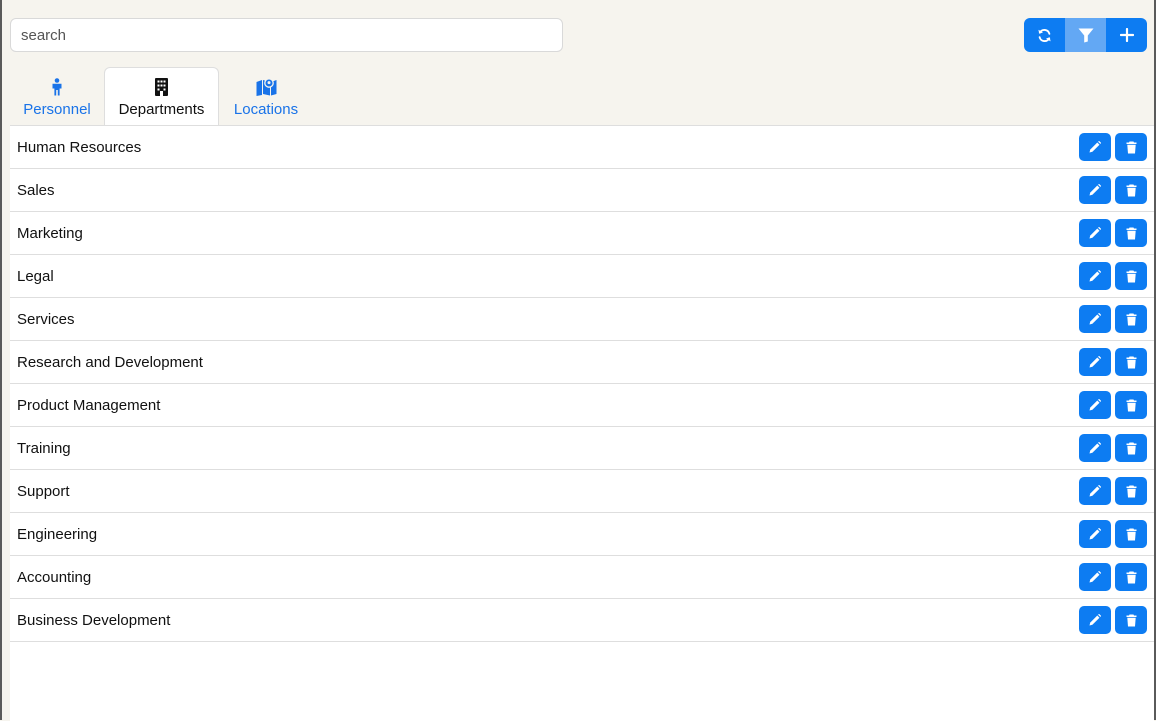 This screenshot has height=721, width=1156. I want to click on department-name: Engineering, so click(57, 534).